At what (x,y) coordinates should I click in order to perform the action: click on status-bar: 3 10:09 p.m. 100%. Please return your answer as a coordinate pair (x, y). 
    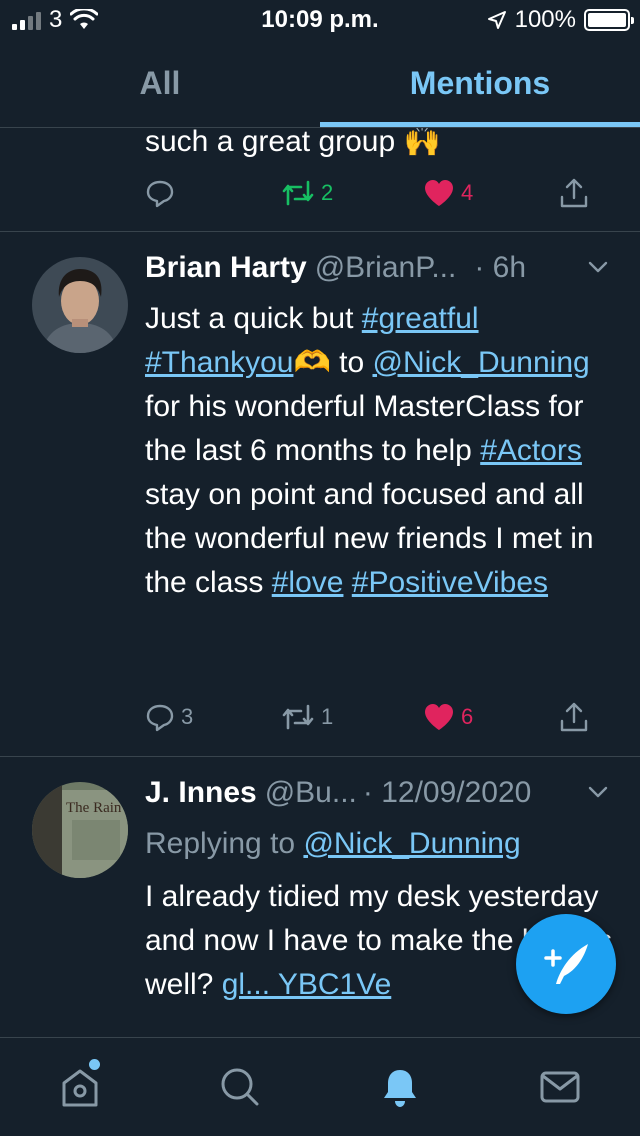
    Looking at the image, I should click on (320, 20).